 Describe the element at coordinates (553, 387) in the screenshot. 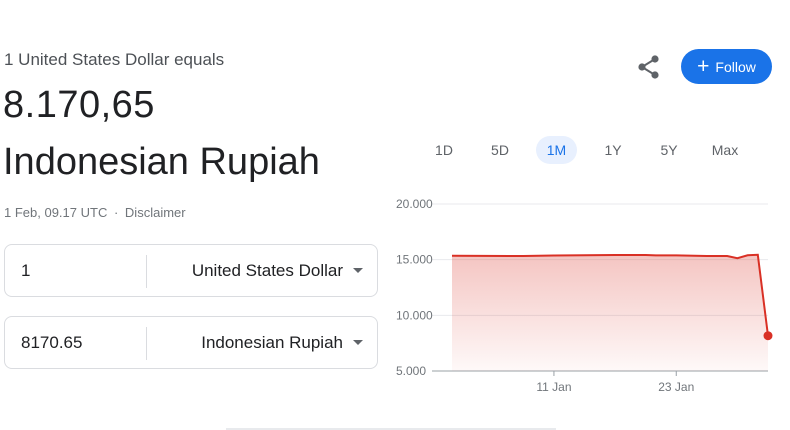

I see `x-tick-label: 11 Jan` at that location.